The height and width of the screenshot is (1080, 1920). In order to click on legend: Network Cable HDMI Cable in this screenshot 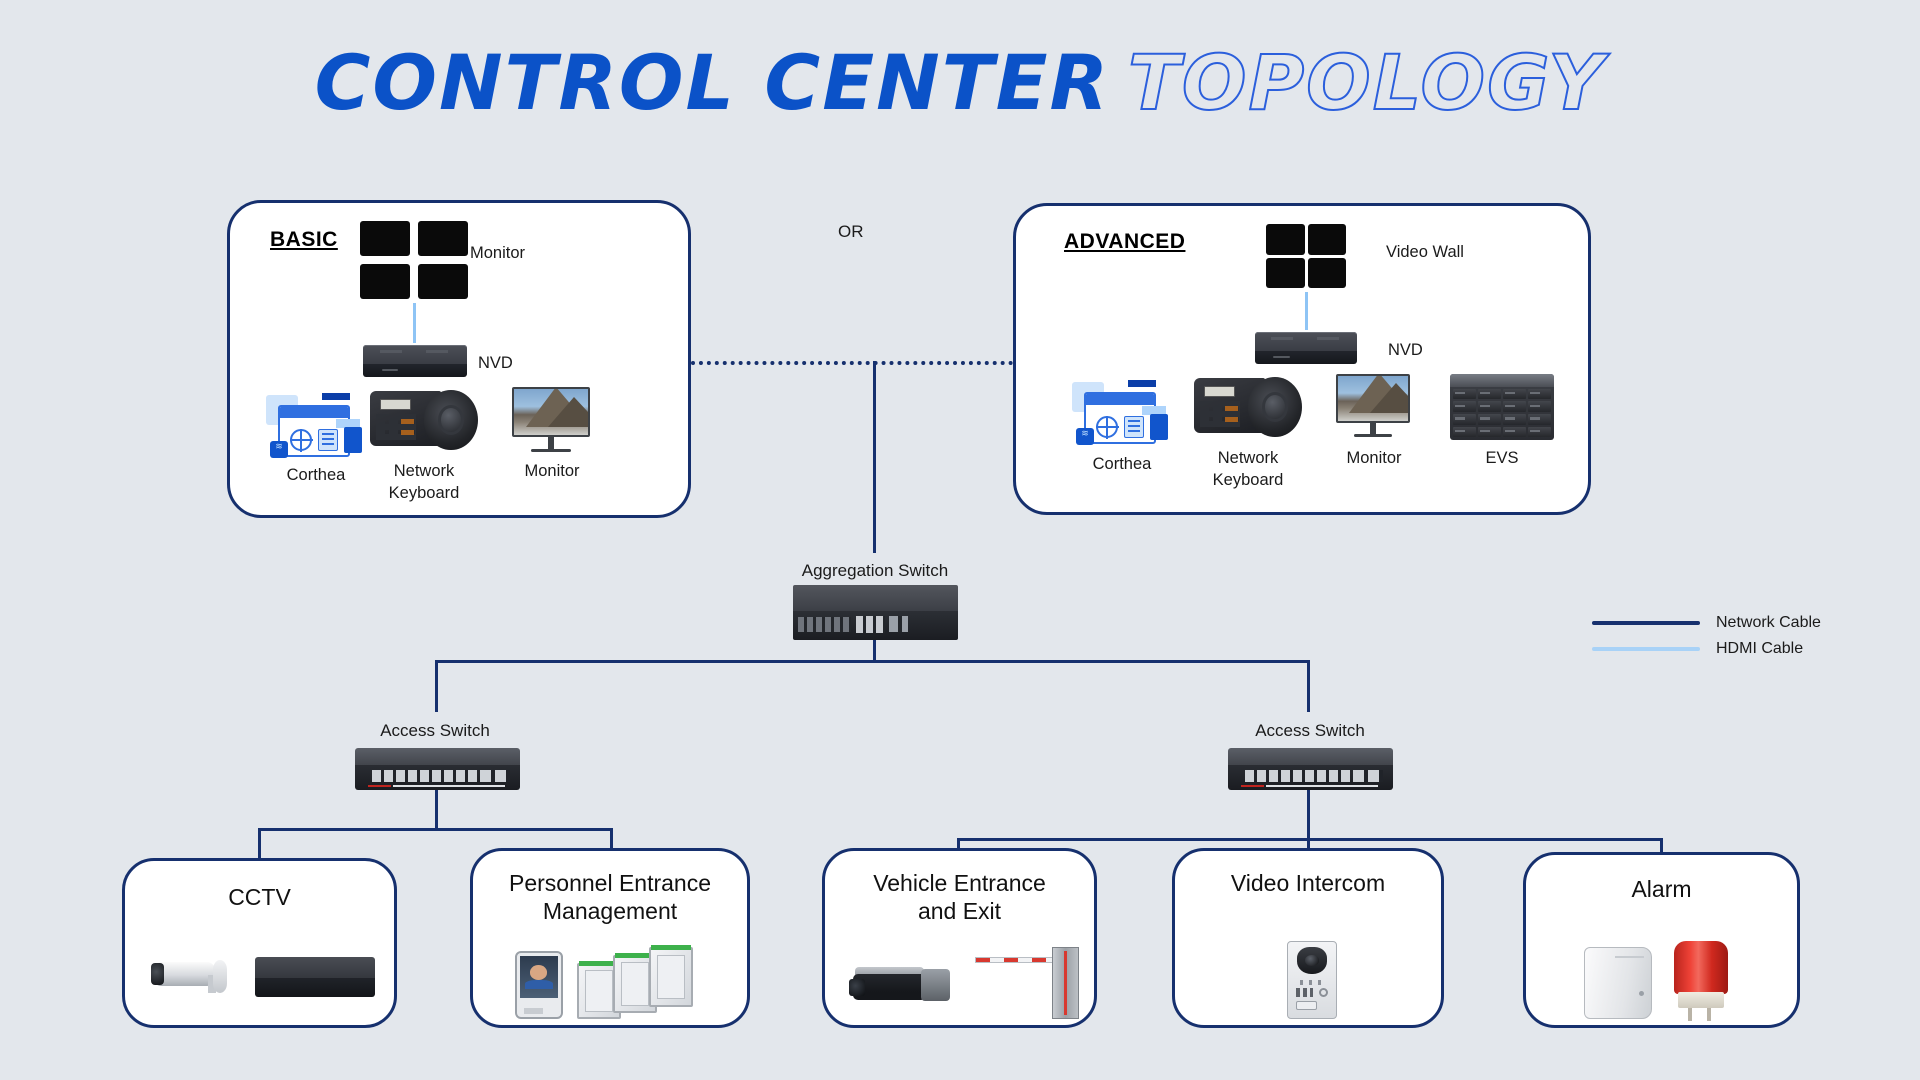, I will do `click(1732, 639)`.